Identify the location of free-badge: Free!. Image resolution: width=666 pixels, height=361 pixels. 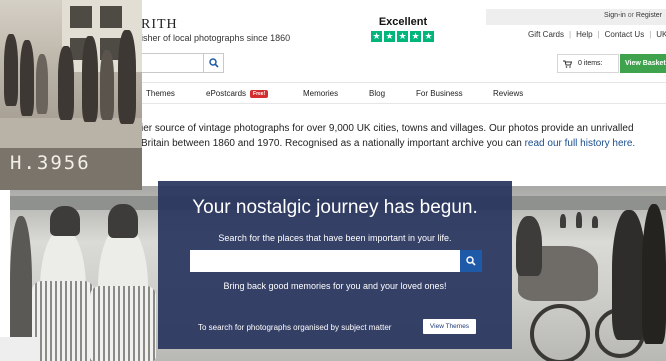
(259, 94).